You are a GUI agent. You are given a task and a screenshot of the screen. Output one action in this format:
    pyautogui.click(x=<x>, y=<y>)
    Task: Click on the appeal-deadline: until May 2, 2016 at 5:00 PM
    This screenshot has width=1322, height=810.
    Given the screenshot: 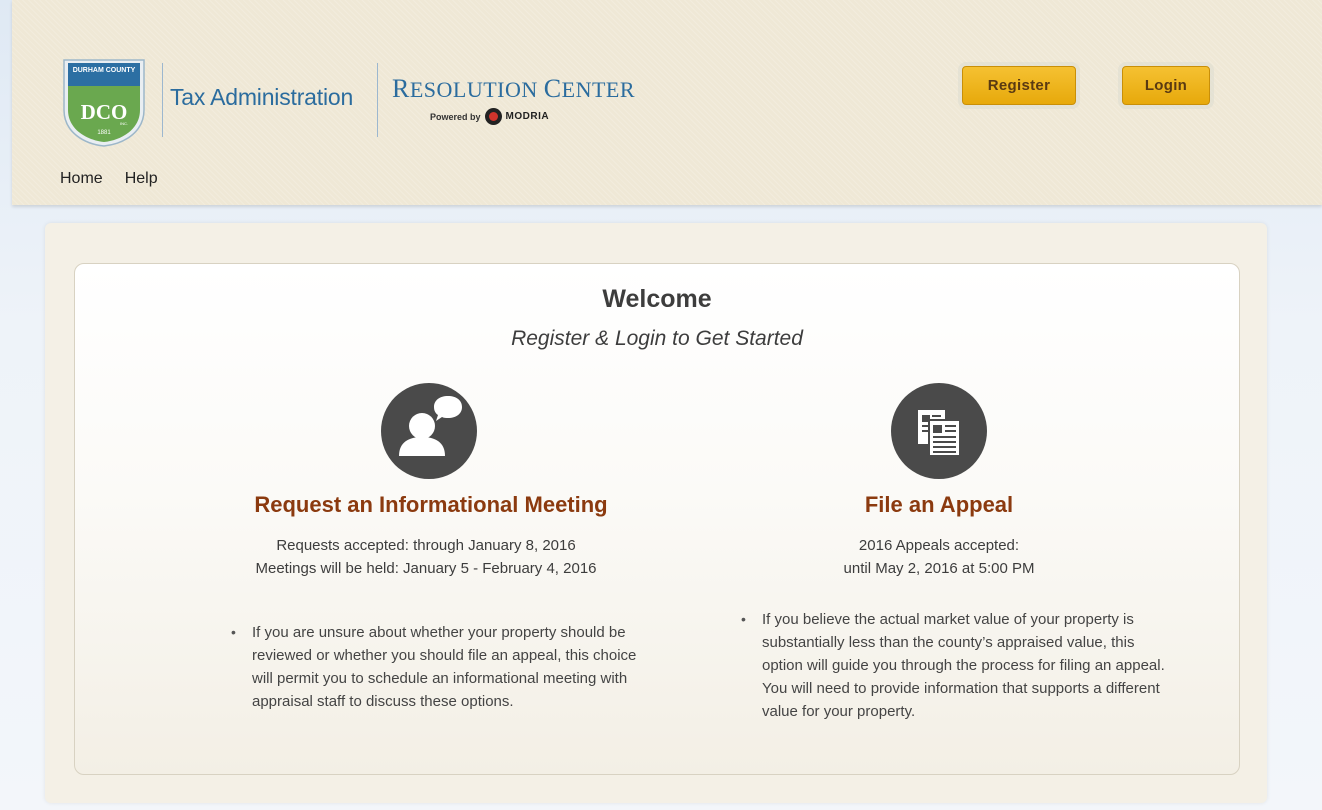 What is the action you would take?
    pyautogui.click(x=939, y=568)
    